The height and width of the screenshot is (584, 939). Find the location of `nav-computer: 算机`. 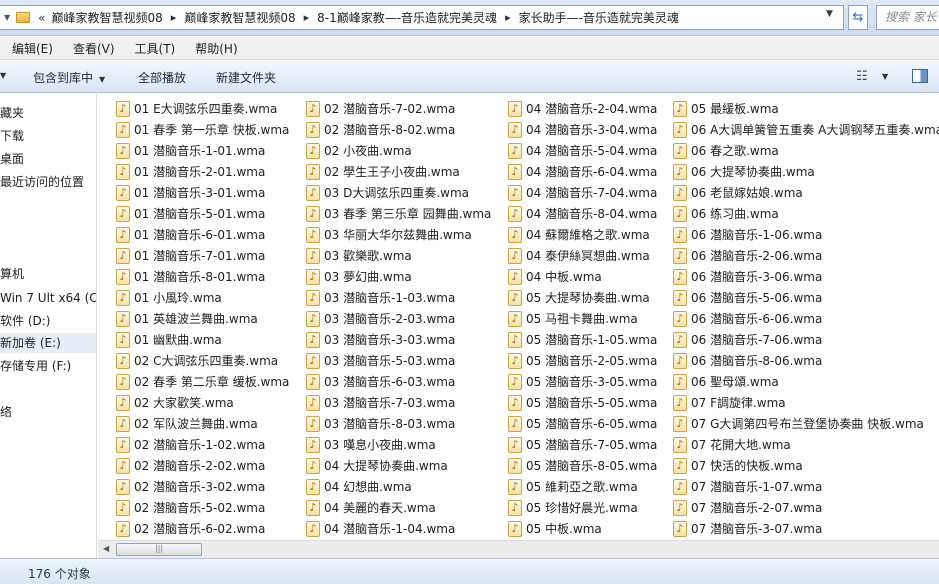

nav-computer: 算机 is located at coordinates (12, 274).